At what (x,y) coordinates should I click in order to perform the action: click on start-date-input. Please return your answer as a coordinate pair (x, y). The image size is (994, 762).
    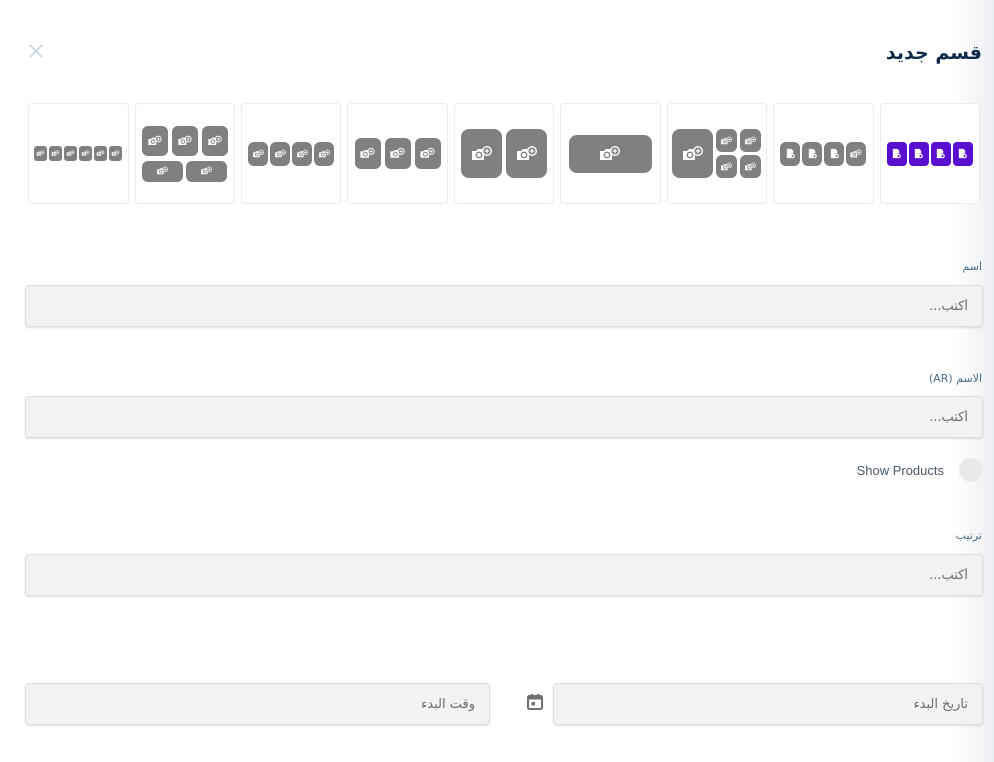
    Looking at the image, I should click on (768, 704).